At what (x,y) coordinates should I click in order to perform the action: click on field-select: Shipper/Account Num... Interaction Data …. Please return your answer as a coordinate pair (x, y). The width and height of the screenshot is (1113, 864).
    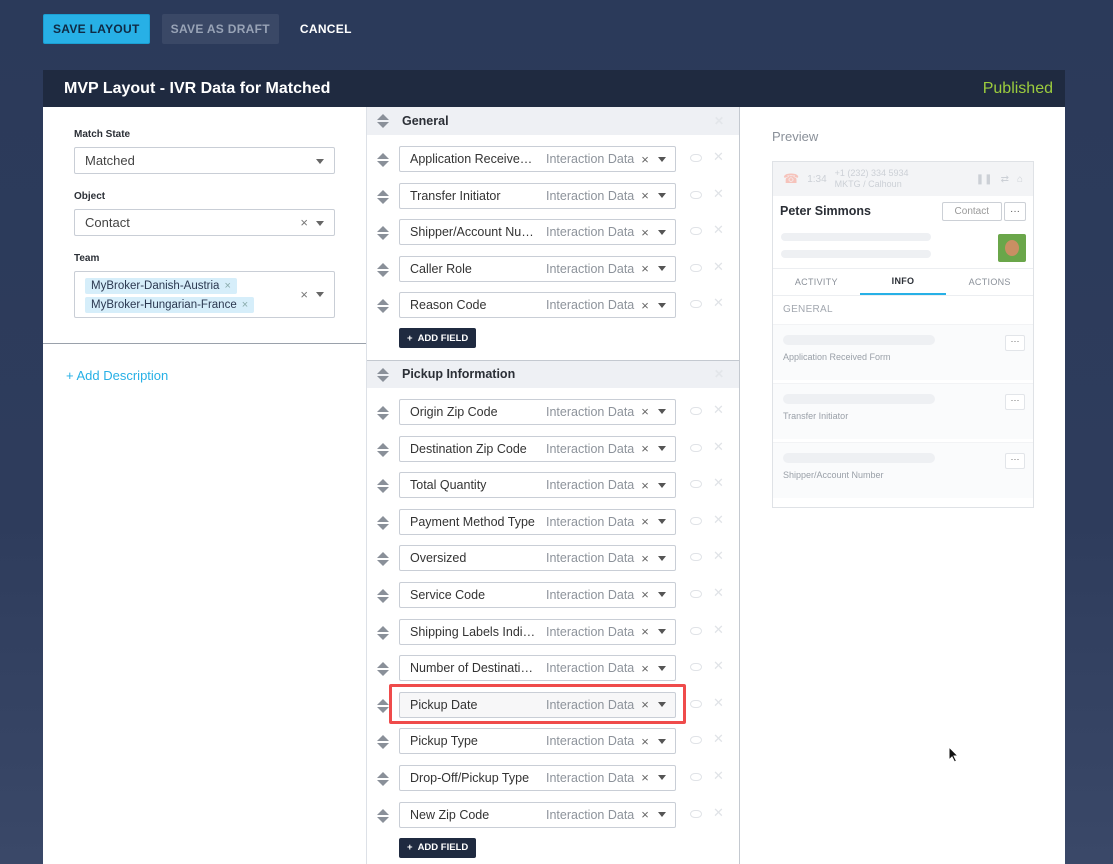
    Looking at the image, I should click on (537, 232).